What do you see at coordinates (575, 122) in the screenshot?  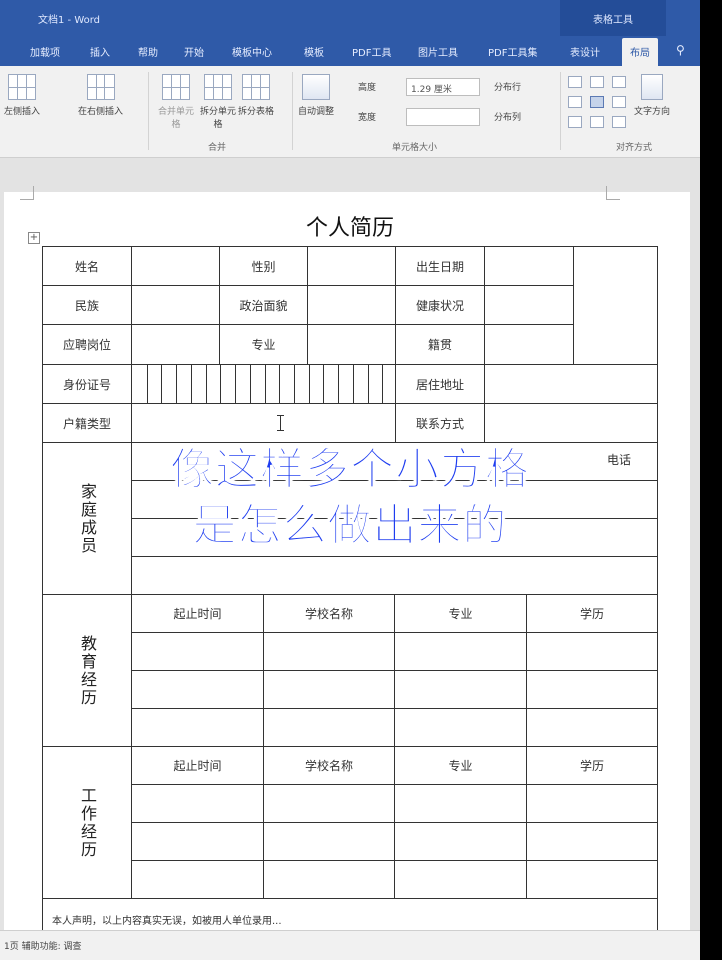 I see `align-bottom-left-icon` at bounding box center [575, 122].